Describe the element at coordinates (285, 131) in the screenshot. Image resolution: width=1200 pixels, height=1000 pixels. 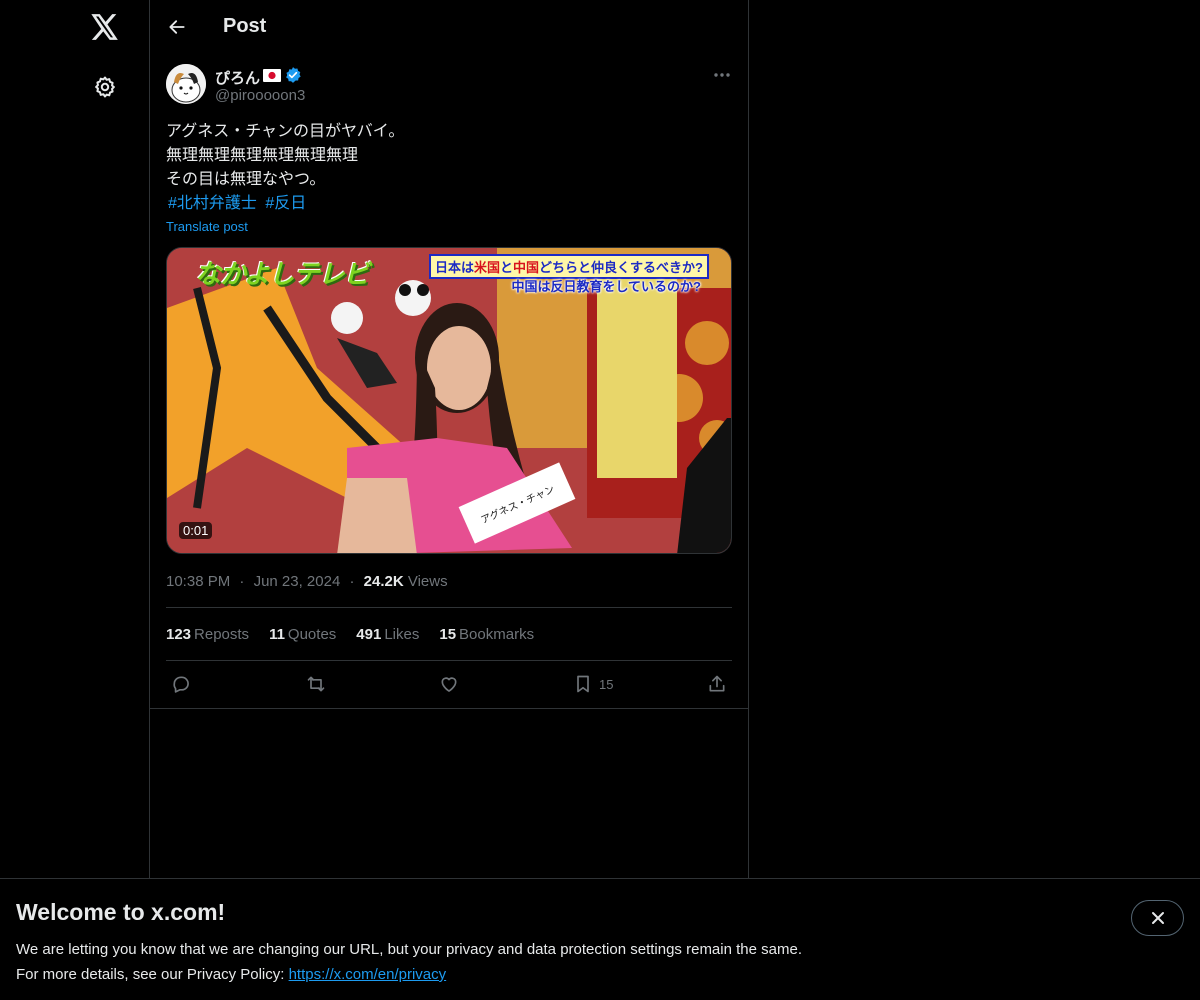
I see `tweet-line: アグネス・チャンの目がヤバイ。` at that location.